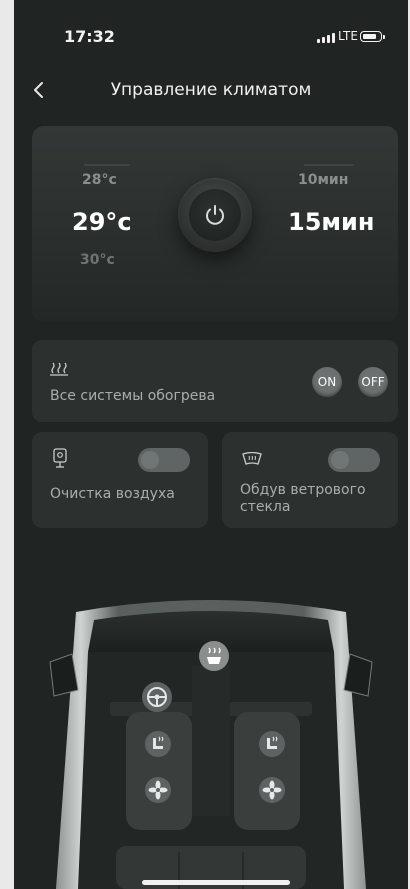 The image size is (410, 889). What do you see at coordinates (326, 38) in the screenshot?
I see `signal-icon` at bounding box center [326, 38].